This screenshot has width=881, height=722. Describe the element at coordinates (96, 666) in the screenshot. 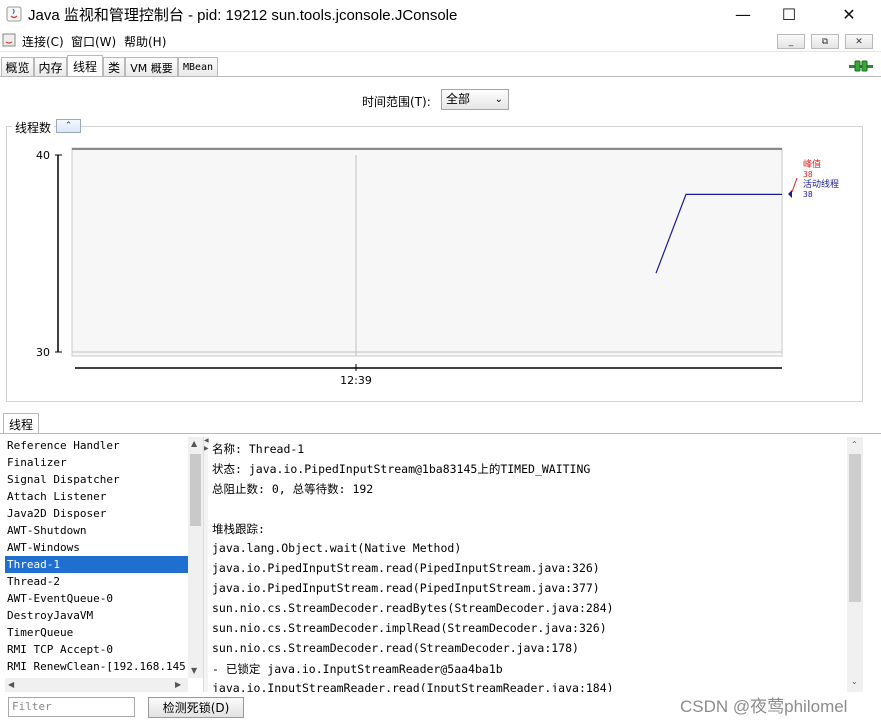

I see `thread-list-item: RMI RenewClean-[192.168.145.1:` at that location.